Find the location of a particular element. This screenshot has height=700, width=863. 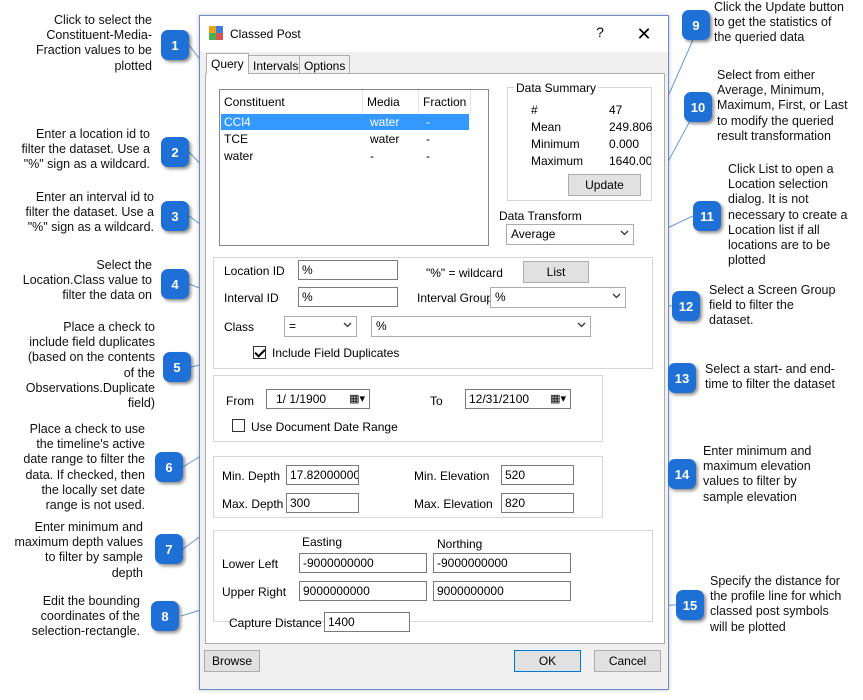

include-duplicates-checkbox is located at coordinates (259, 352).